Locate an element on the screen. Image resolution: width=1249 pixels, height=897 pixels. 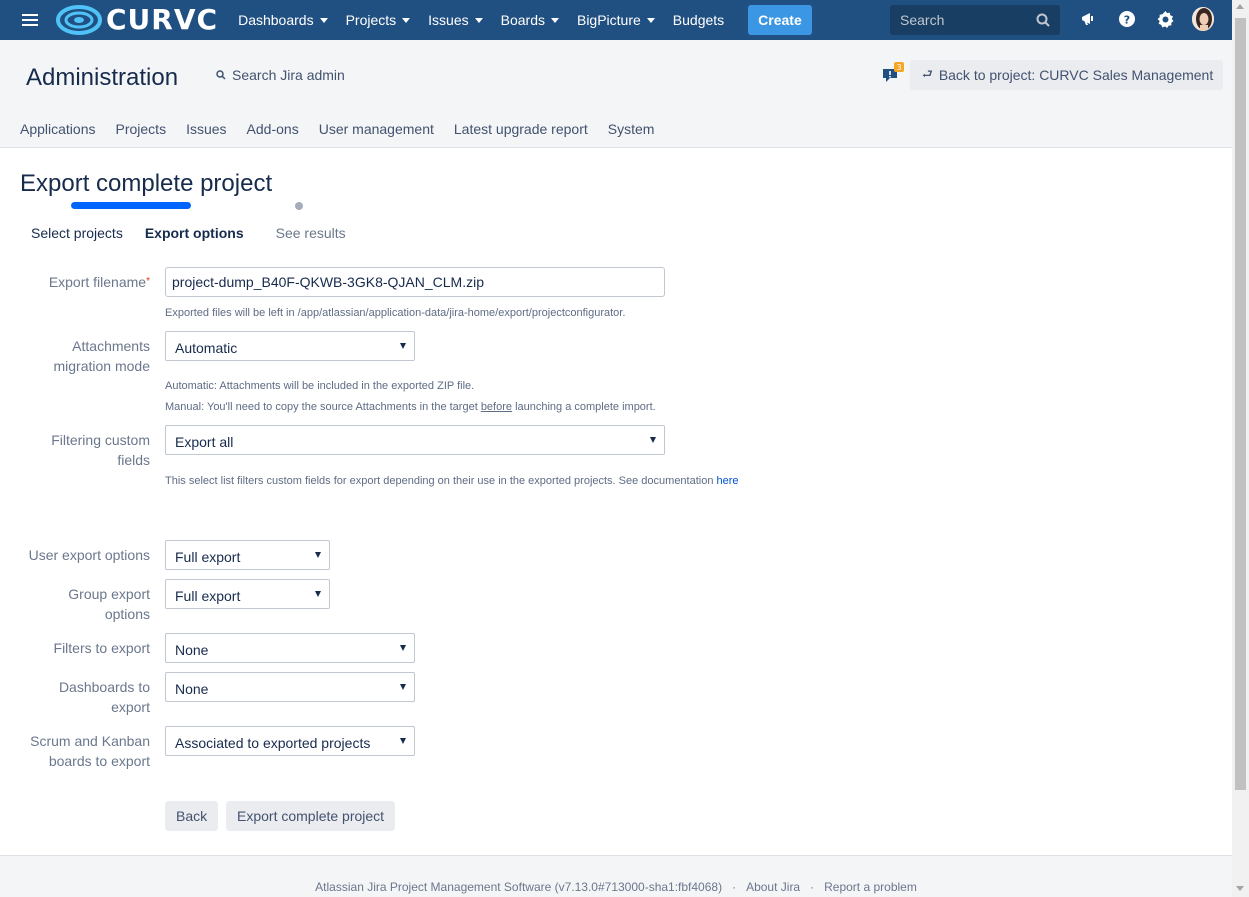
feedback-count: 3 is located at coordinates (898, 67).